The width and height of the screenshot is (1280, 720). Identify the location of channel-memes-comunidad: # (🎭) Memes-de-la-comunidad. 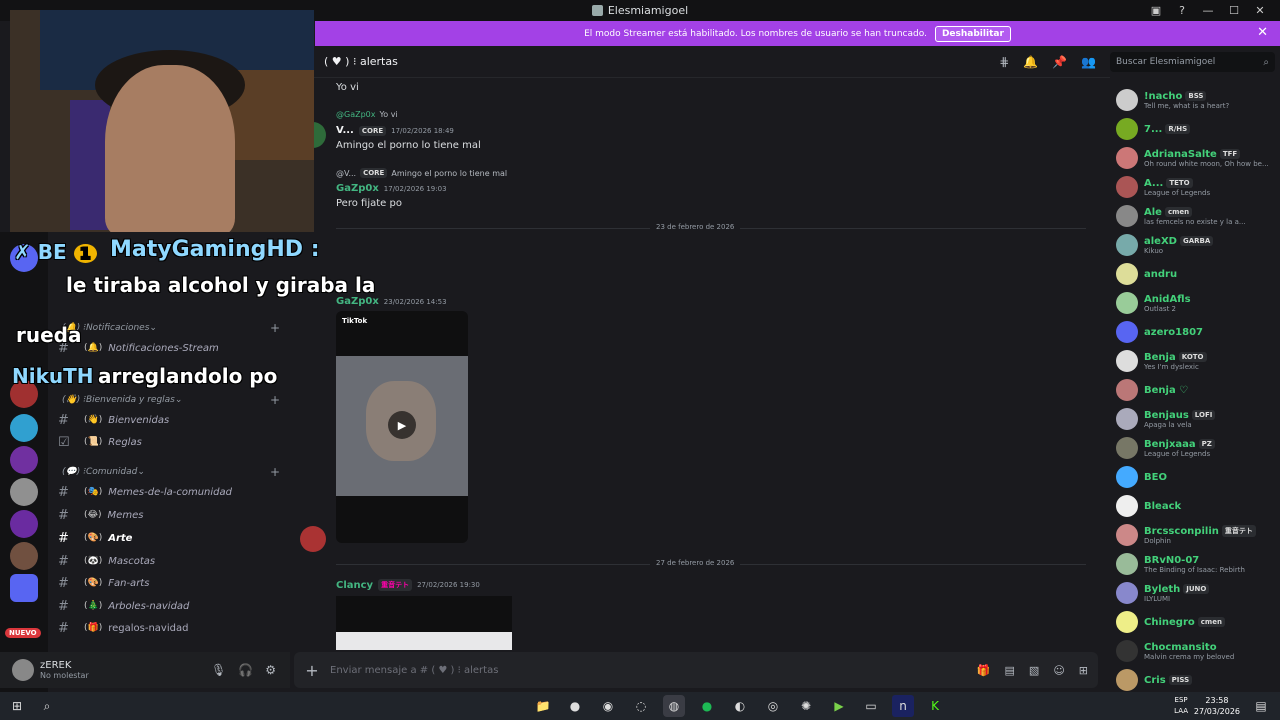
(169, 492).